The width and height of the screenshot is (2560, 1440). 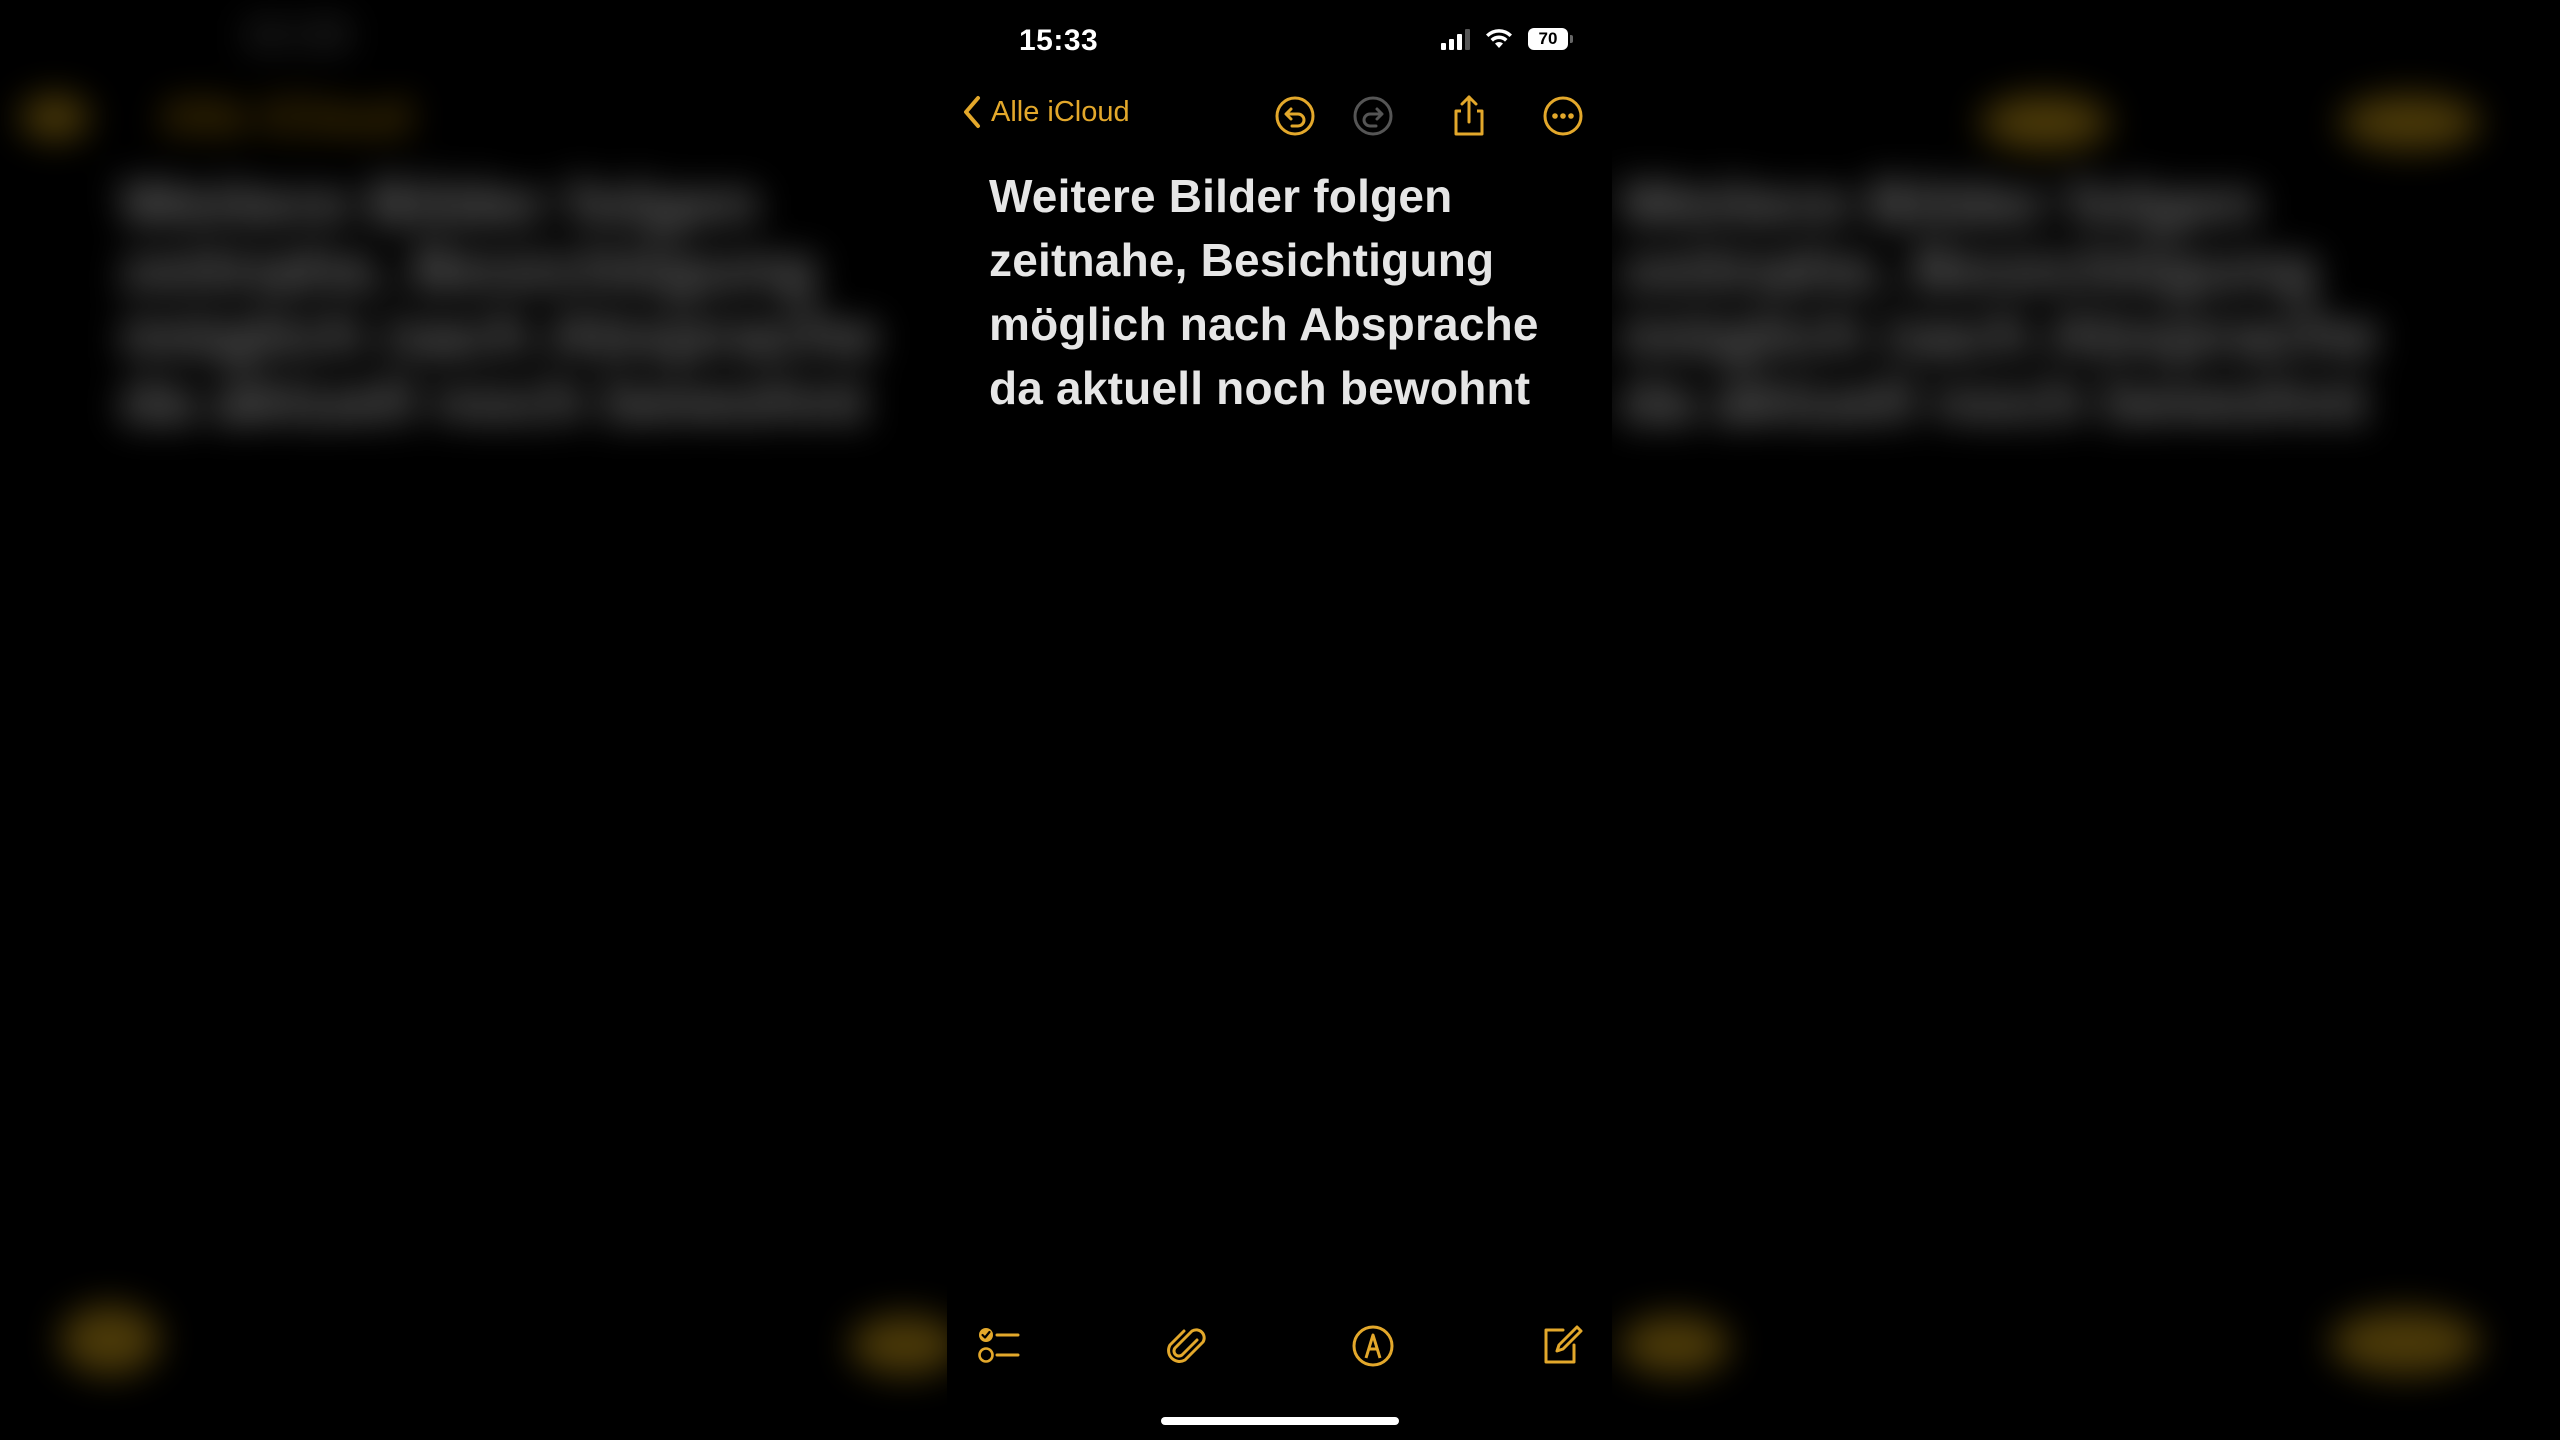 I want to click on cellular-signal-icon, so click(x=1455, y=39).